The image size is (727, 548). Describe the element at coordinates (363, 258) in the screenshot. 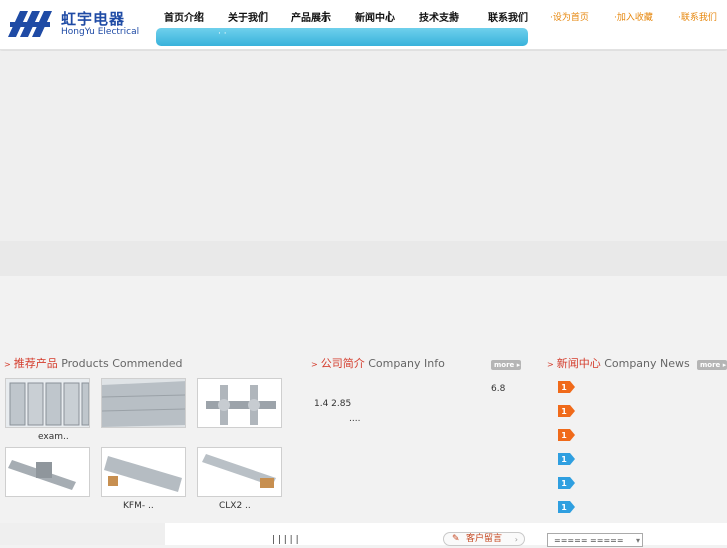

I see `banner-strip` at that location.